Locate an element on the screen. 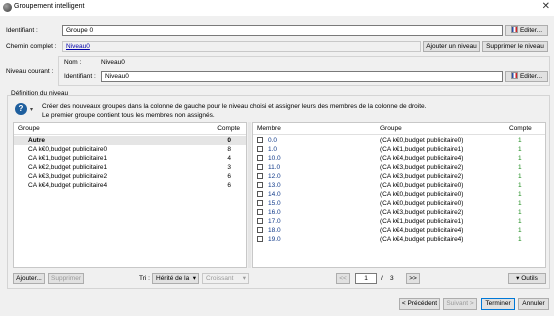  col-membre: Membre is located at coordinates (269, 128).